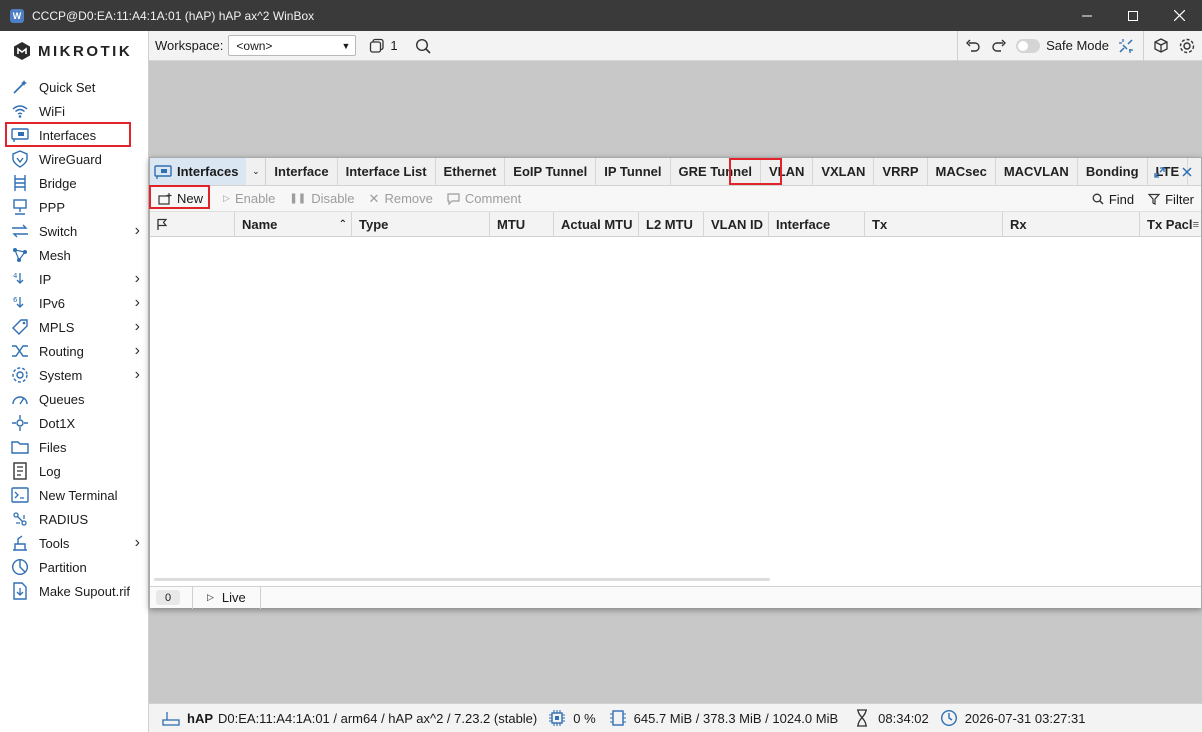 Image resolution: width=1202 pixels, height=732 pixels. Describe the element at coordinates (85, 51) in the screenshot. I see `logo-text: MIKROTIK` at that location.